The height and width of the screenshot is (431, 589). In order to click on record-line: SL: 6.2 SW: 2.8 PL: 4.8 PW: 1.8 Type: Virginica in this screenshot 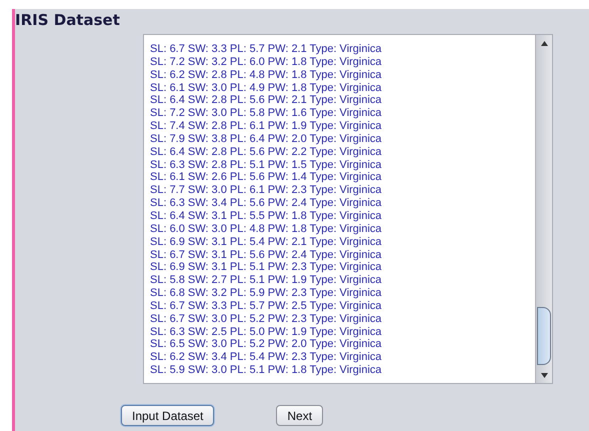, I will do `click(266, 75)`.